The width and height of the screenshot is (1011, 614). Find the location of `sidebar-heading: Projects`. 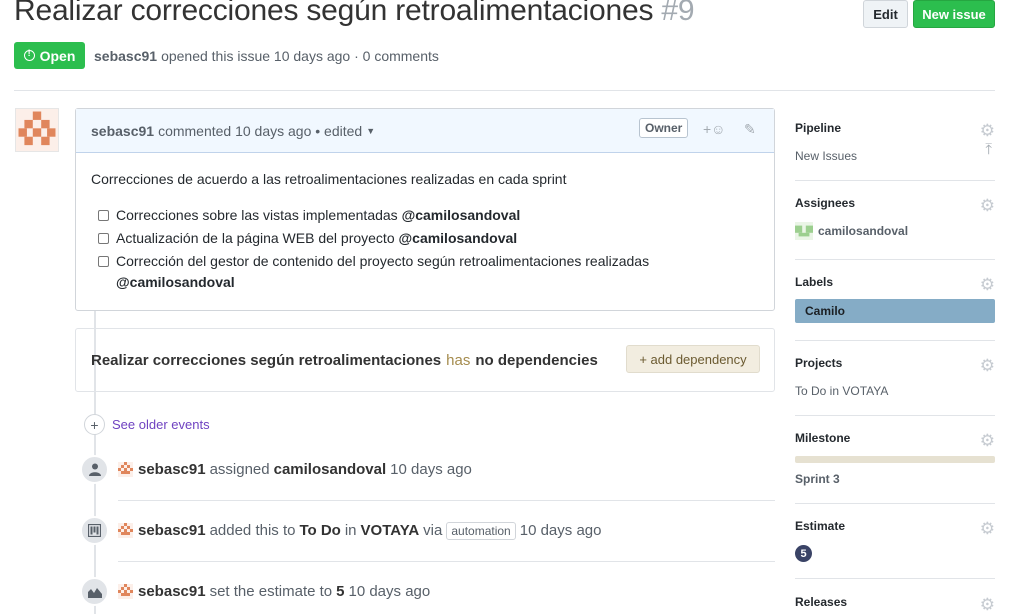

sidebar-heading: Projects is located at coordinates (819, 363).